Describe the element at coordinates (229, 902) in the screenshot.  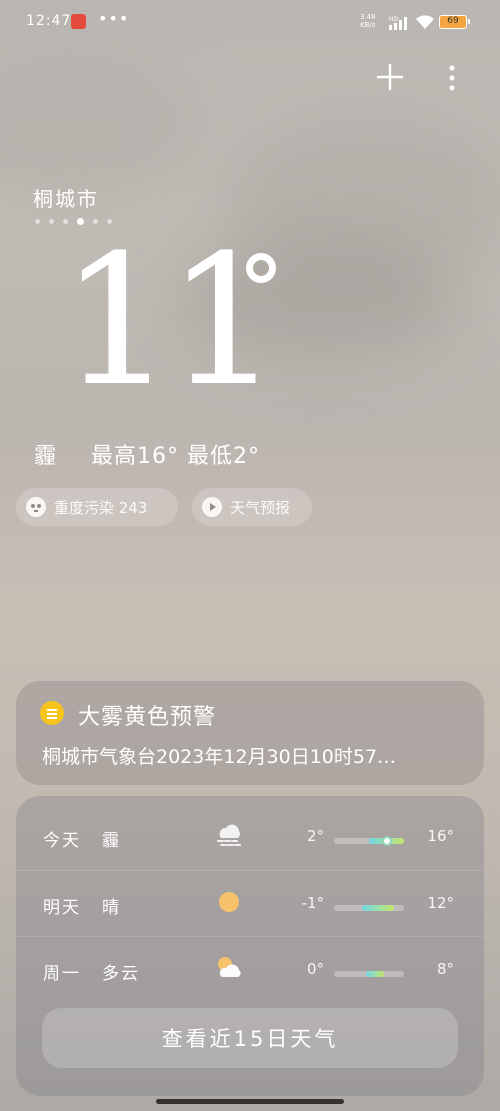
I see `sun-icon` at that location.